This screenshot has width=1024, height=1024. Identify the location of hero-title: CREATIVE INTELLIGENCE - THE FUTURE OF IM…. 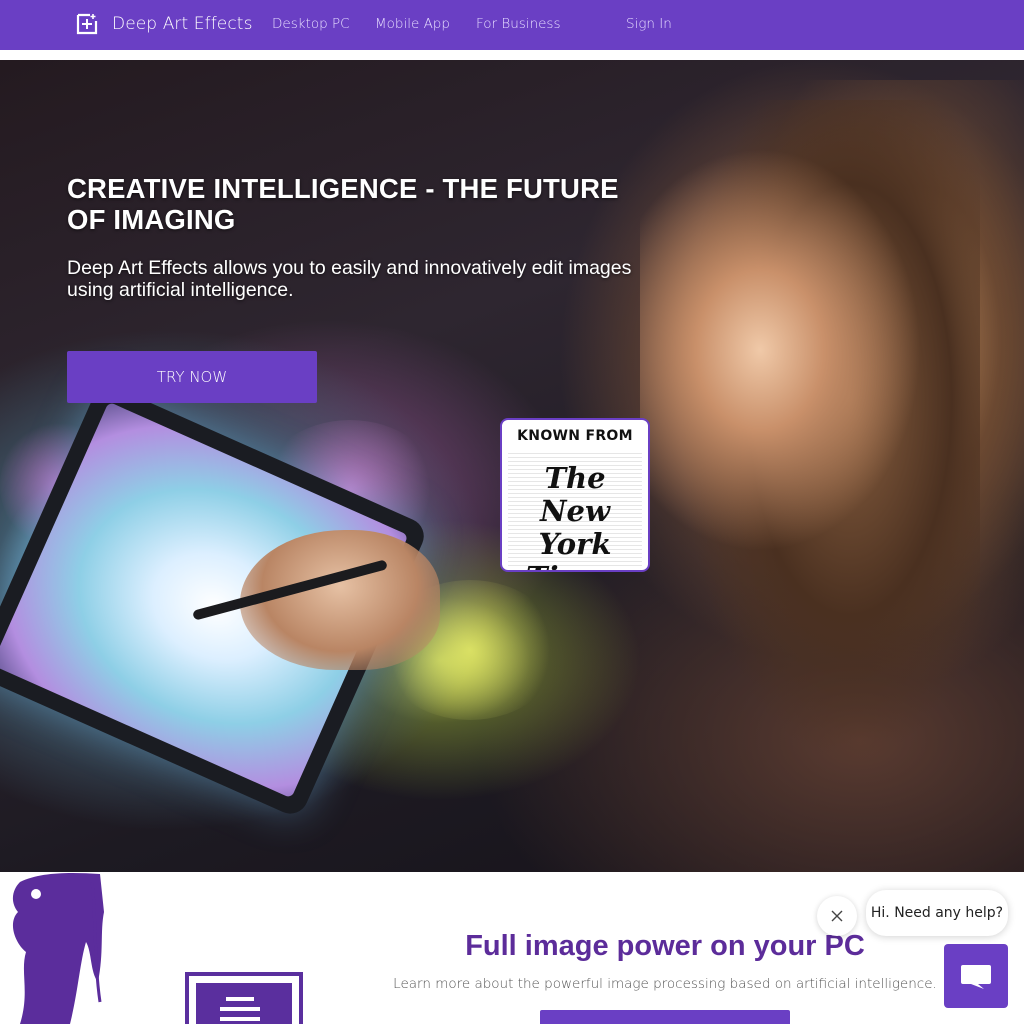
(343, 204).